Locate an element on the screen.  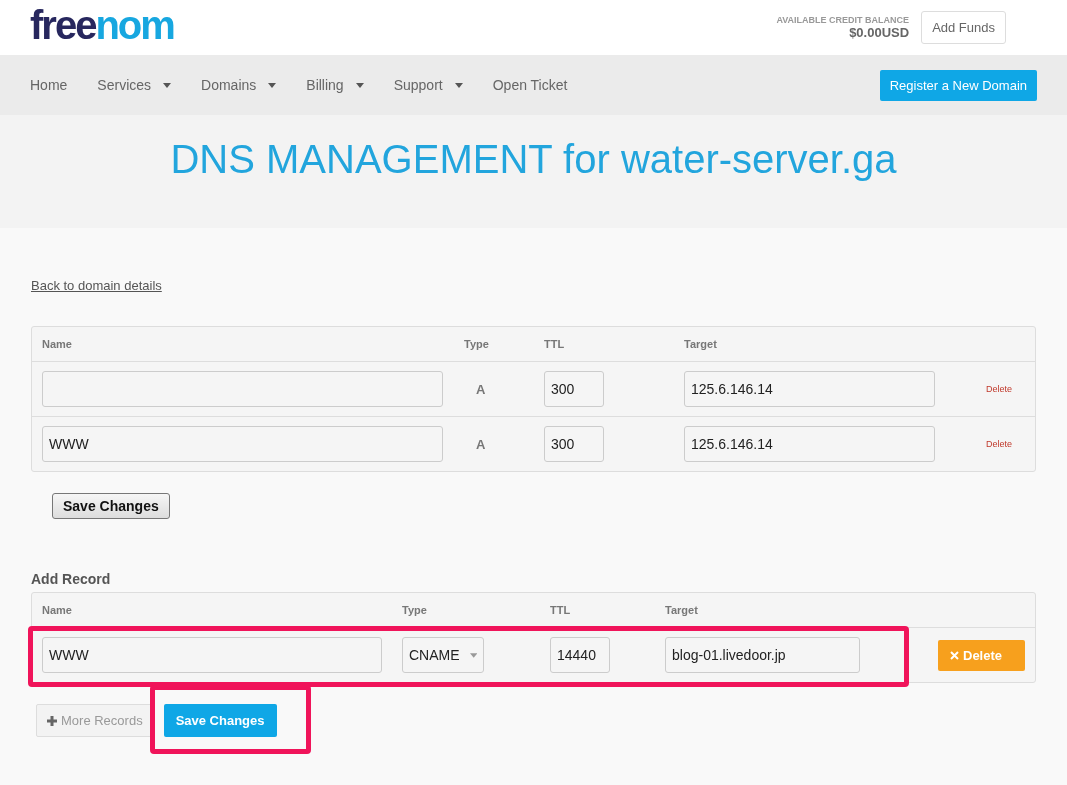
ttl-field: 14440 is located at coordinates (580, 655).